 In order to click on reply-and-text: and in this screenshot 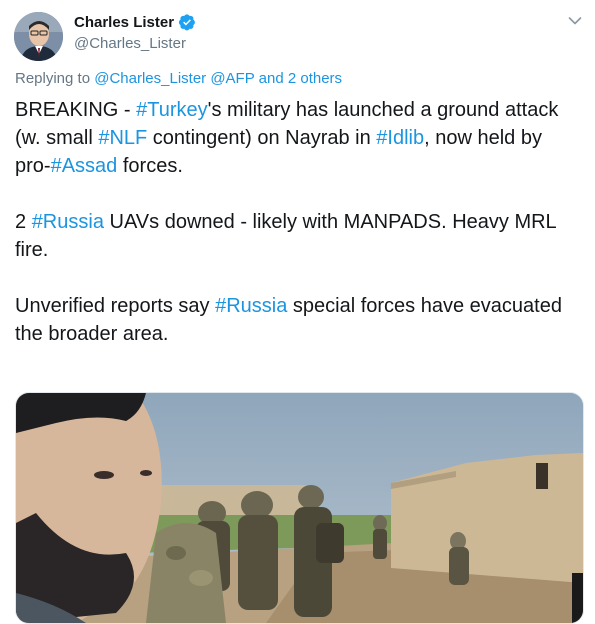, I will do `click(271, 78)`.